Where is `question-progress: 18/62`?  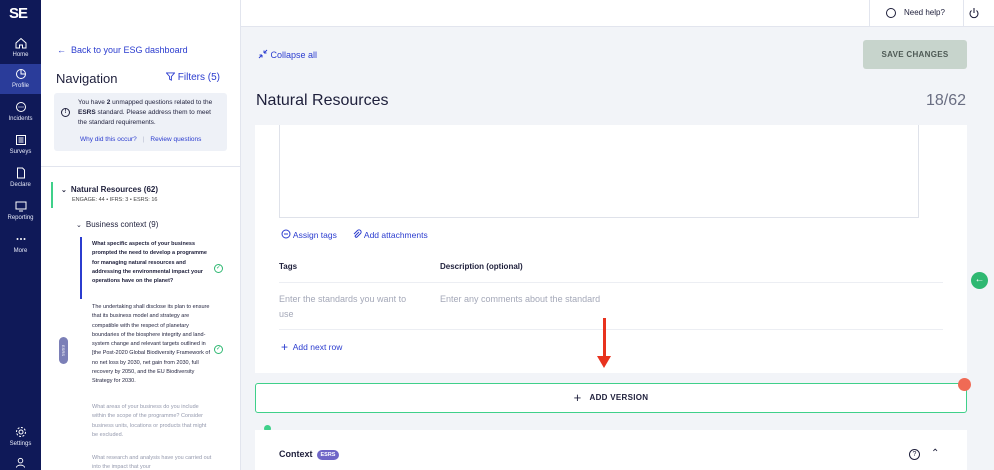
question-progress: 18/62 is located at coordinates (945, 100).